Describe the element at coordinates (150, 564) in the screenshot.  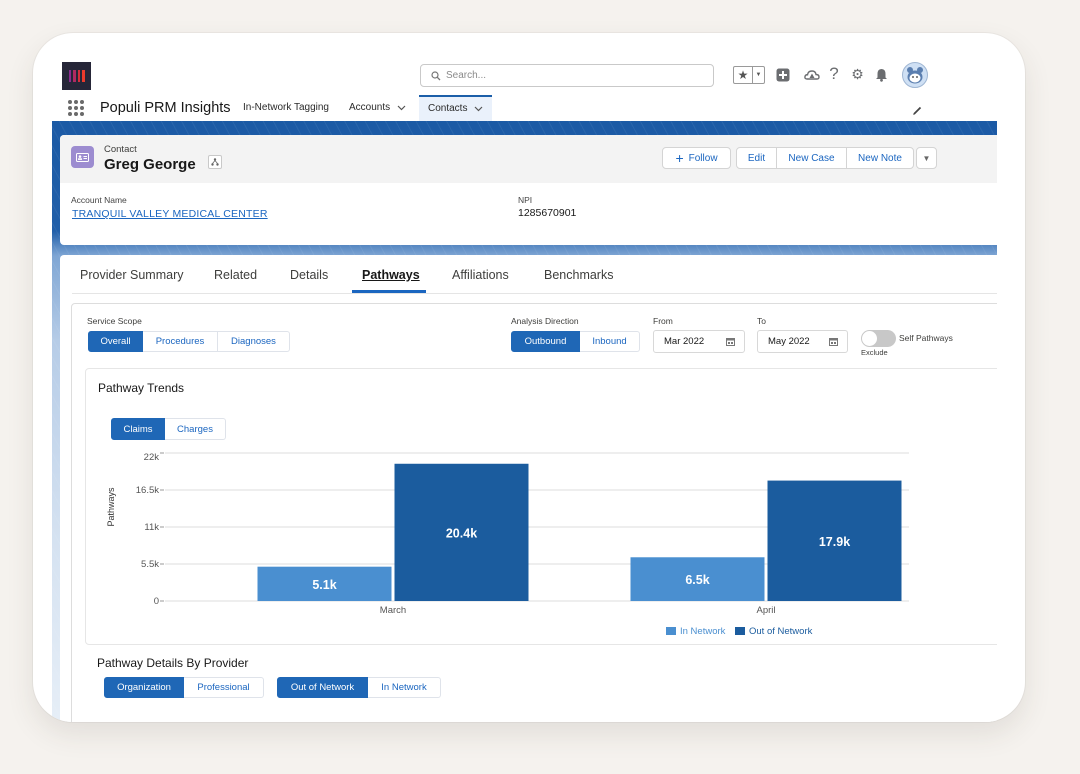
I see `y-tick-label: 5.5k` at that location.